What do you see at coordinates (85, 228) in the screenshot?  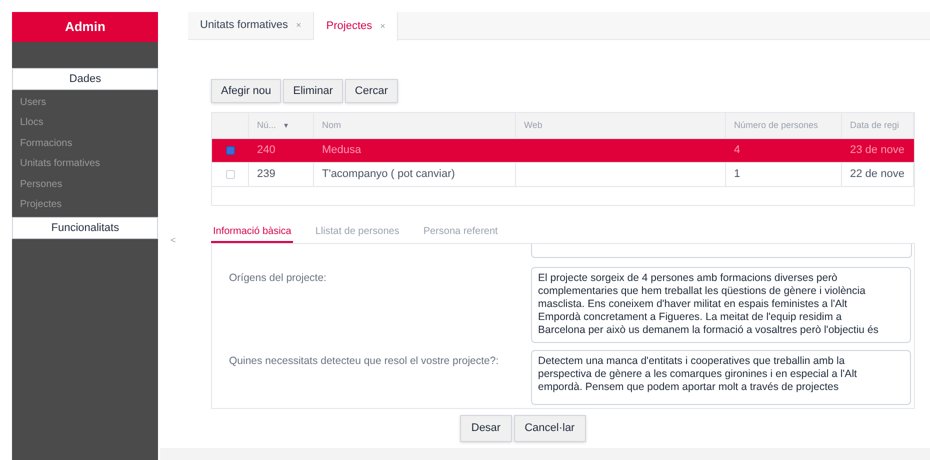 I see `section-header: Funcionalitats` at bounding box center [85, 228].